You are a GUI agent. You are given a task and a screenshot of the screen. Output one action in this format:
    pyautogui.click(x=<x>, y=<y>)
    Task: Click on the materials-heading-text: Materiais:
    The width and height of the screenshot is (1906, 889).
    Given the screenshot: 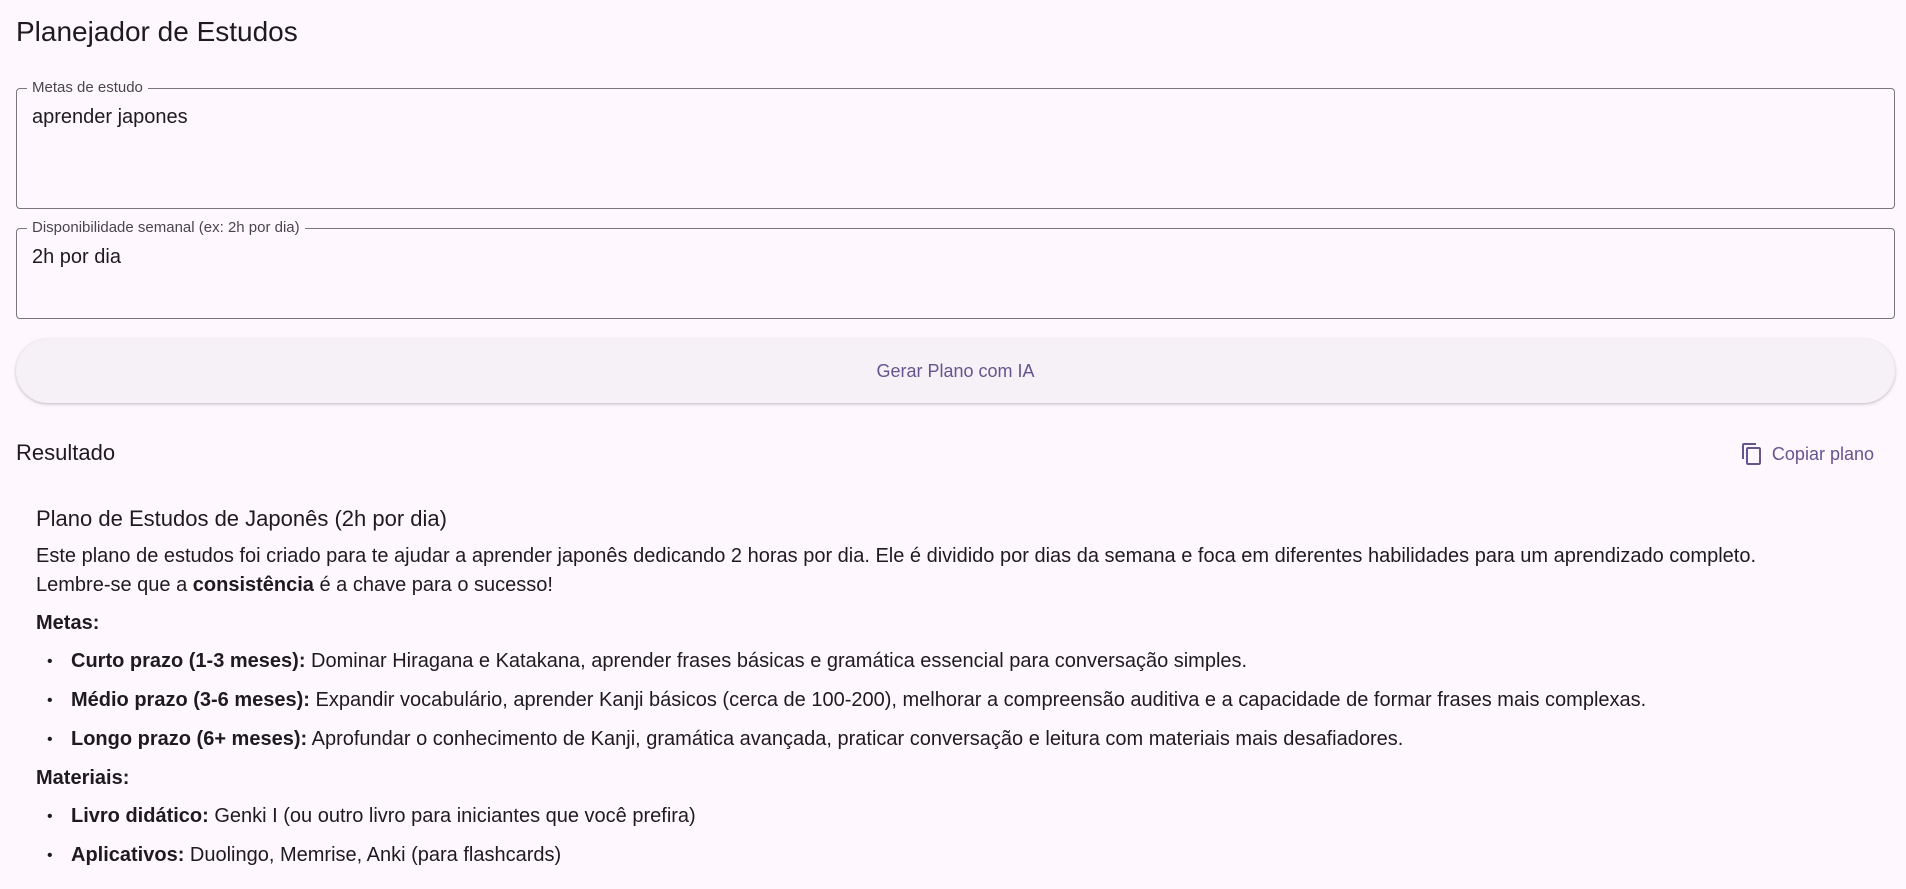 What is the action you would take?
    pyautogui.click(x=83, y=778)
    